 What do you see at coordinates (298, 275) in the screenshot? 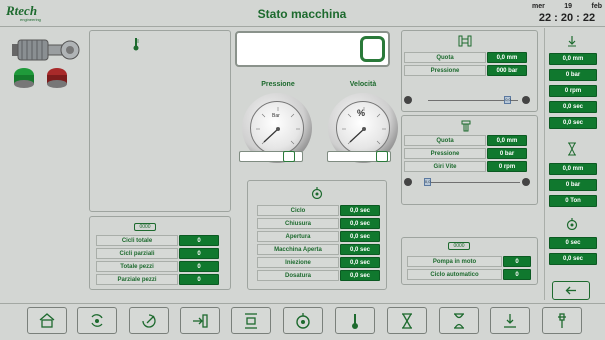
I see `timer-label: Dosatura` at bounding box center [298, 275].